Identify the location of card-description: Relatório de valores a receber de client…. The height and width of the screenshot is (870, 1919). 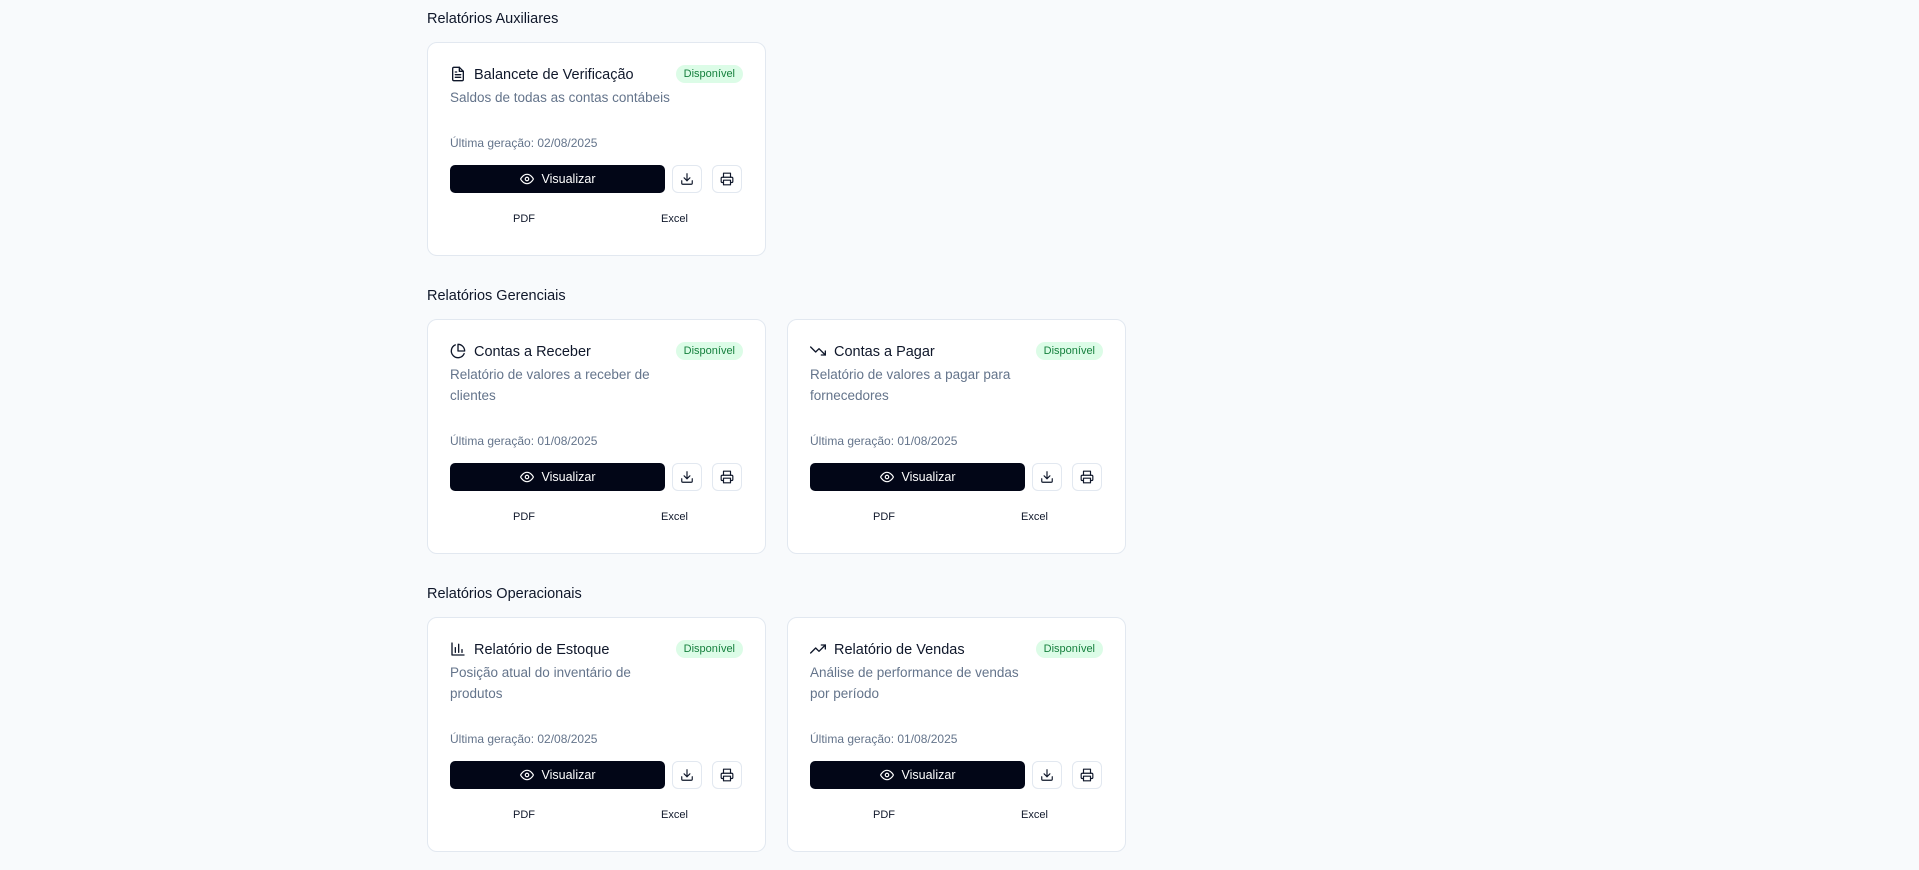
(550, 385).